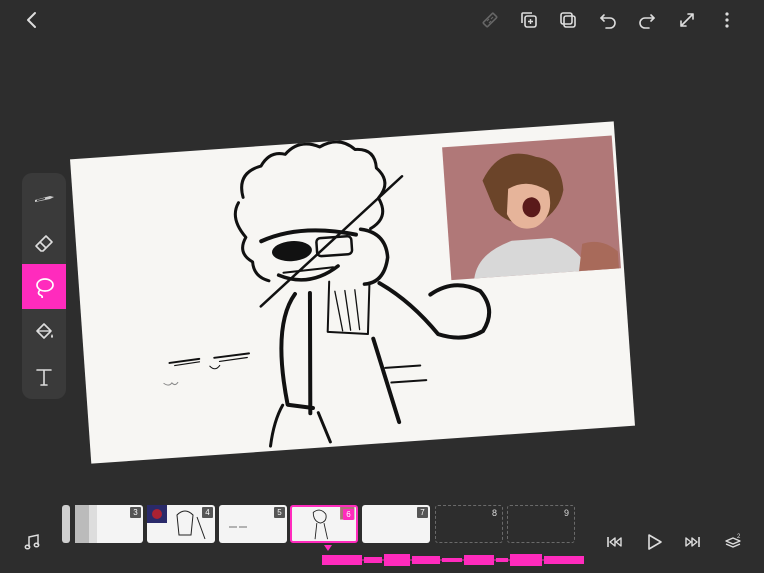 The image size is (764, 573). I want to click on redo-icon, so click(647, 21).